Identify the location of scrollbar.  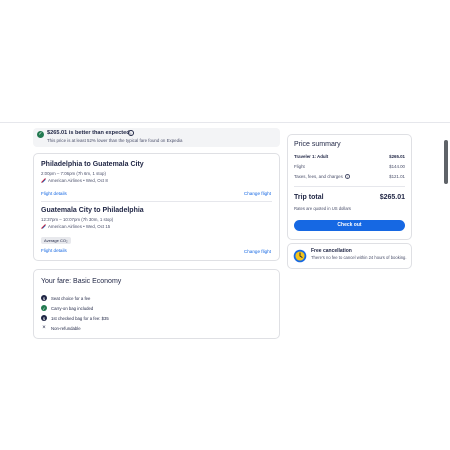
(446, 162).